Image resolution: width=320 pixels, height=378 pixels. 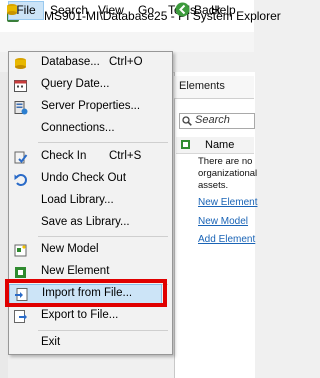 I want to click on menu-item-label: New Element, so click(x=75, y=271).